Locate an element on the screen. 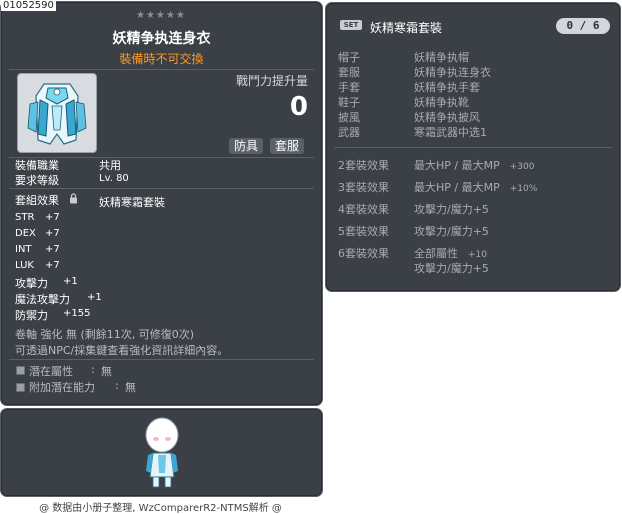 The image size is (622, 514). set-part-slot: 鞋子 is located at coordinates (349, 102).